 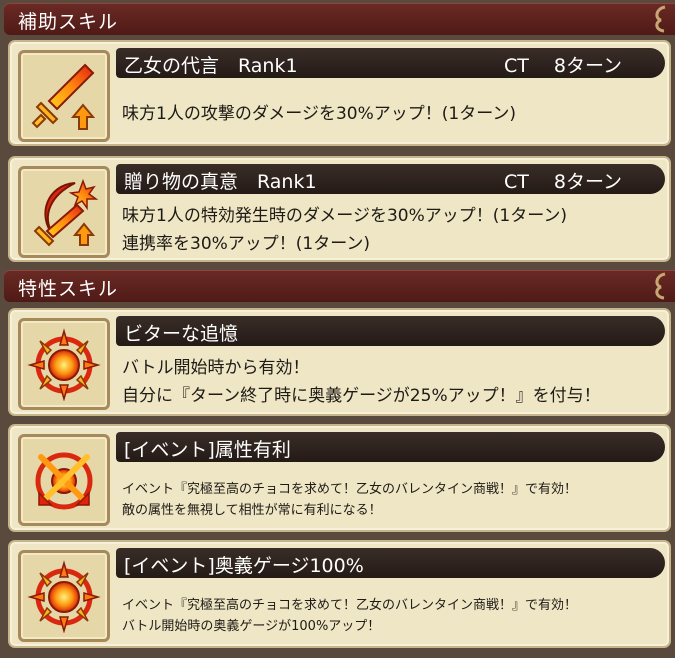 I want to click on skill-name-bar: ビターな追憶, so click(x=390, y=331).